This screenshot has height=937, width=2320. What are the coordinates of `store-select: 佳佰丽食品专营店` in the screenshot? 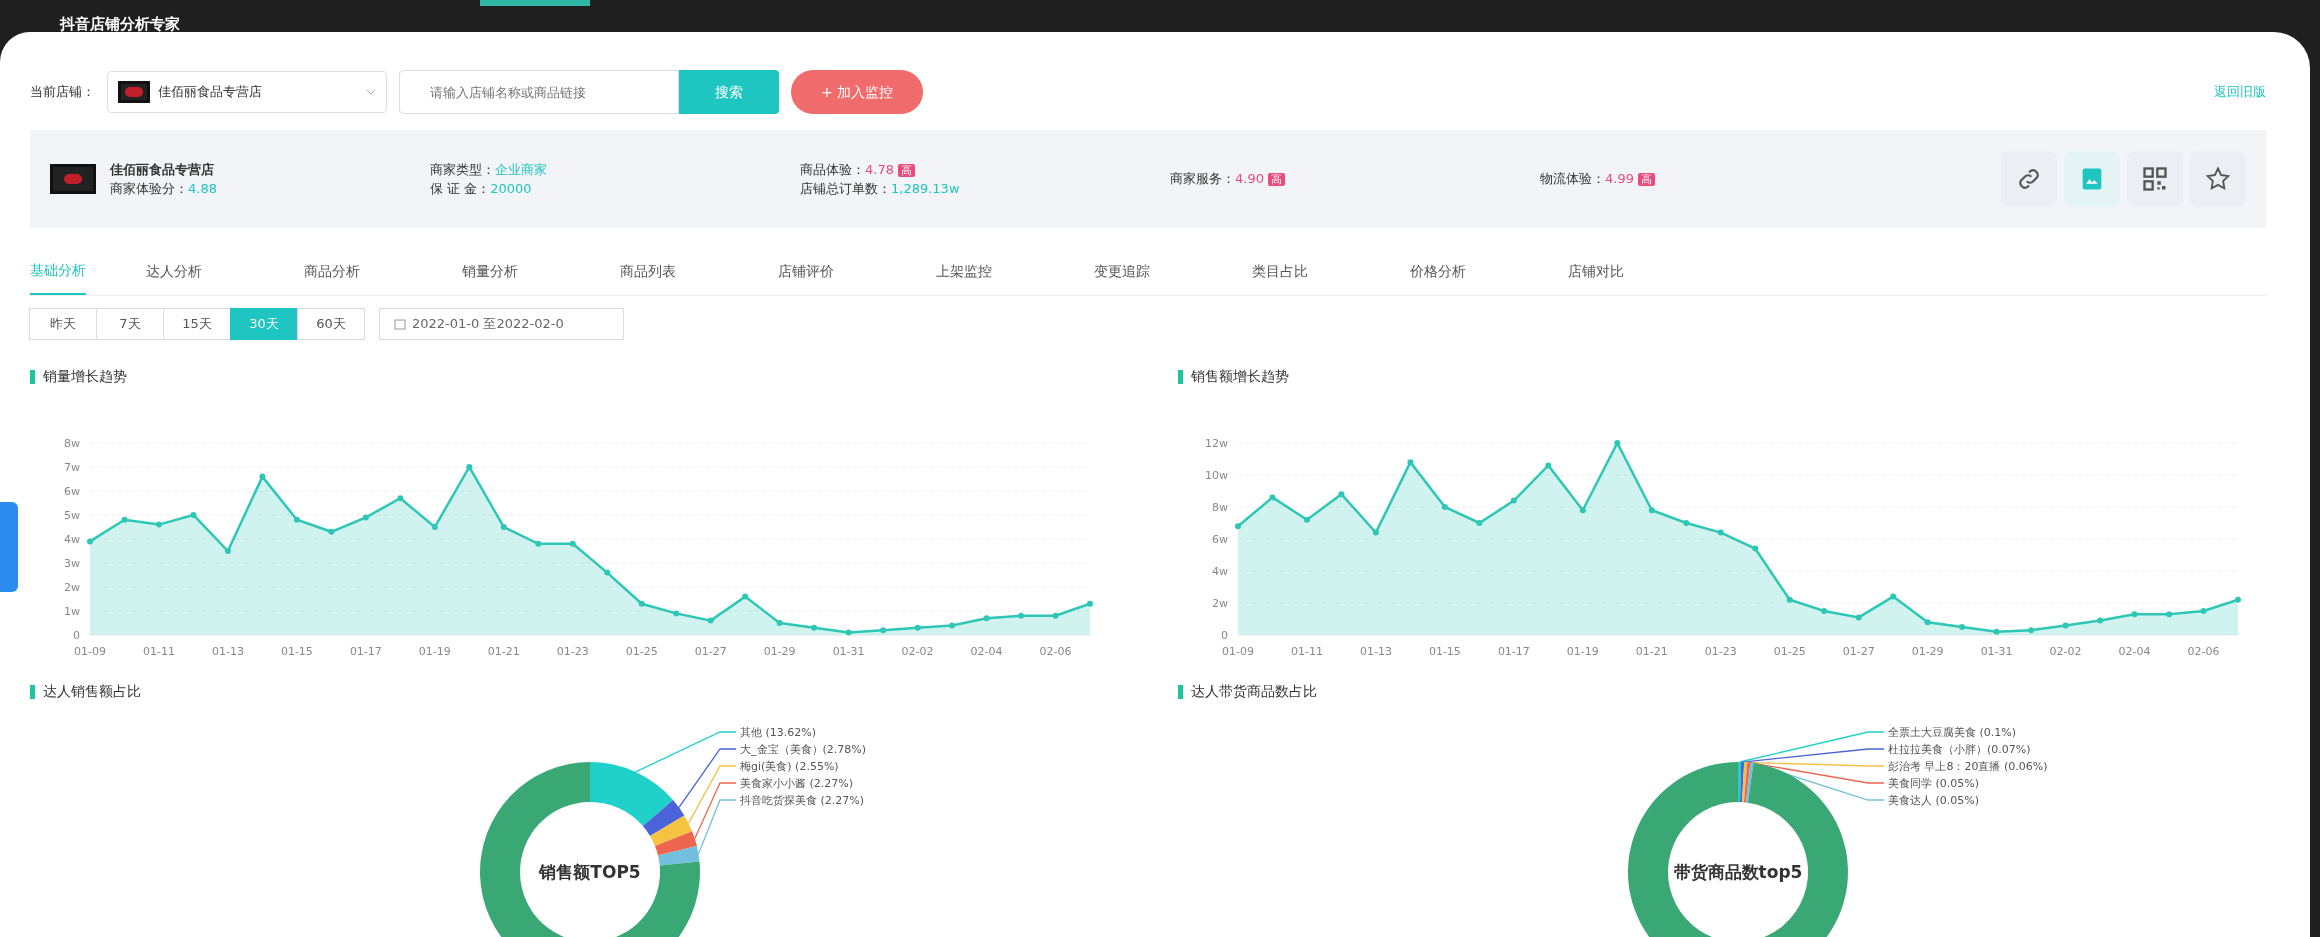 It's located at (247, 92).